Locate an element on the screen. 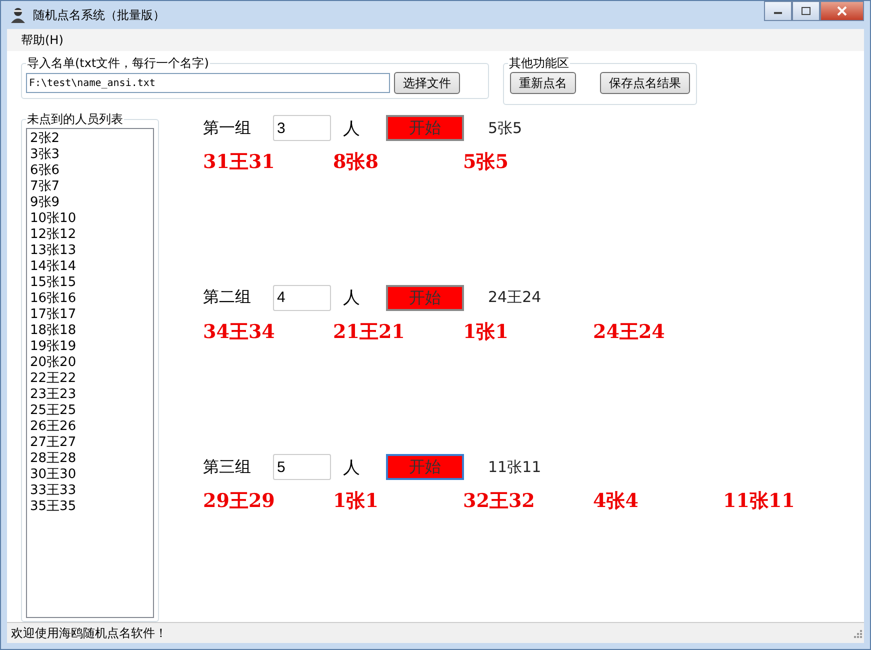 The height and width of the screenshot is (650, 871). list-item: 6张6 is located at coordinates (90, 171).